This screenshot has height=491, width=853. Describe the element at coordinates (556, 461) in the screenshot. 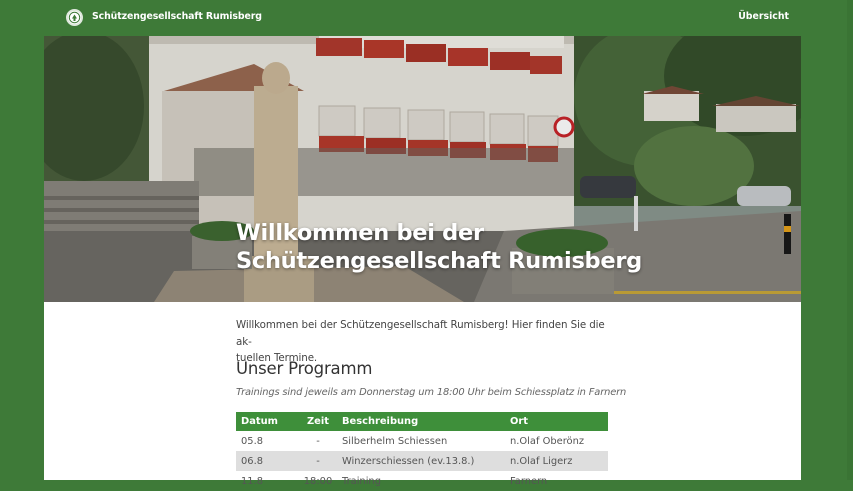

I see `cell-ort: n.Olaf Ligerz` at that location.